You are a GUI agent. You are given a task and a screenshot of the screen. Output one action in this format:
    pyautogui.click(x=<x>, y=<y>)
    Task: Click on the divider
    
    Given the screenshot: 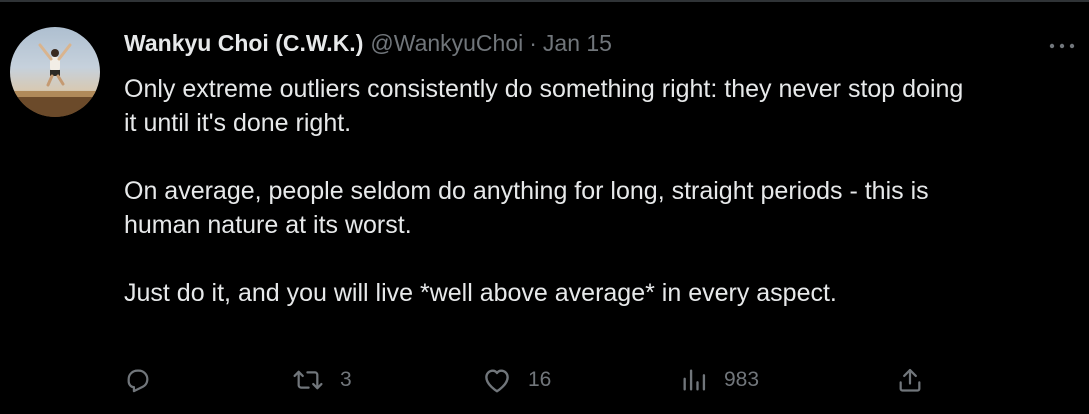 What is the action you would take?
    pyautogui.click(x=544, y=1)
    